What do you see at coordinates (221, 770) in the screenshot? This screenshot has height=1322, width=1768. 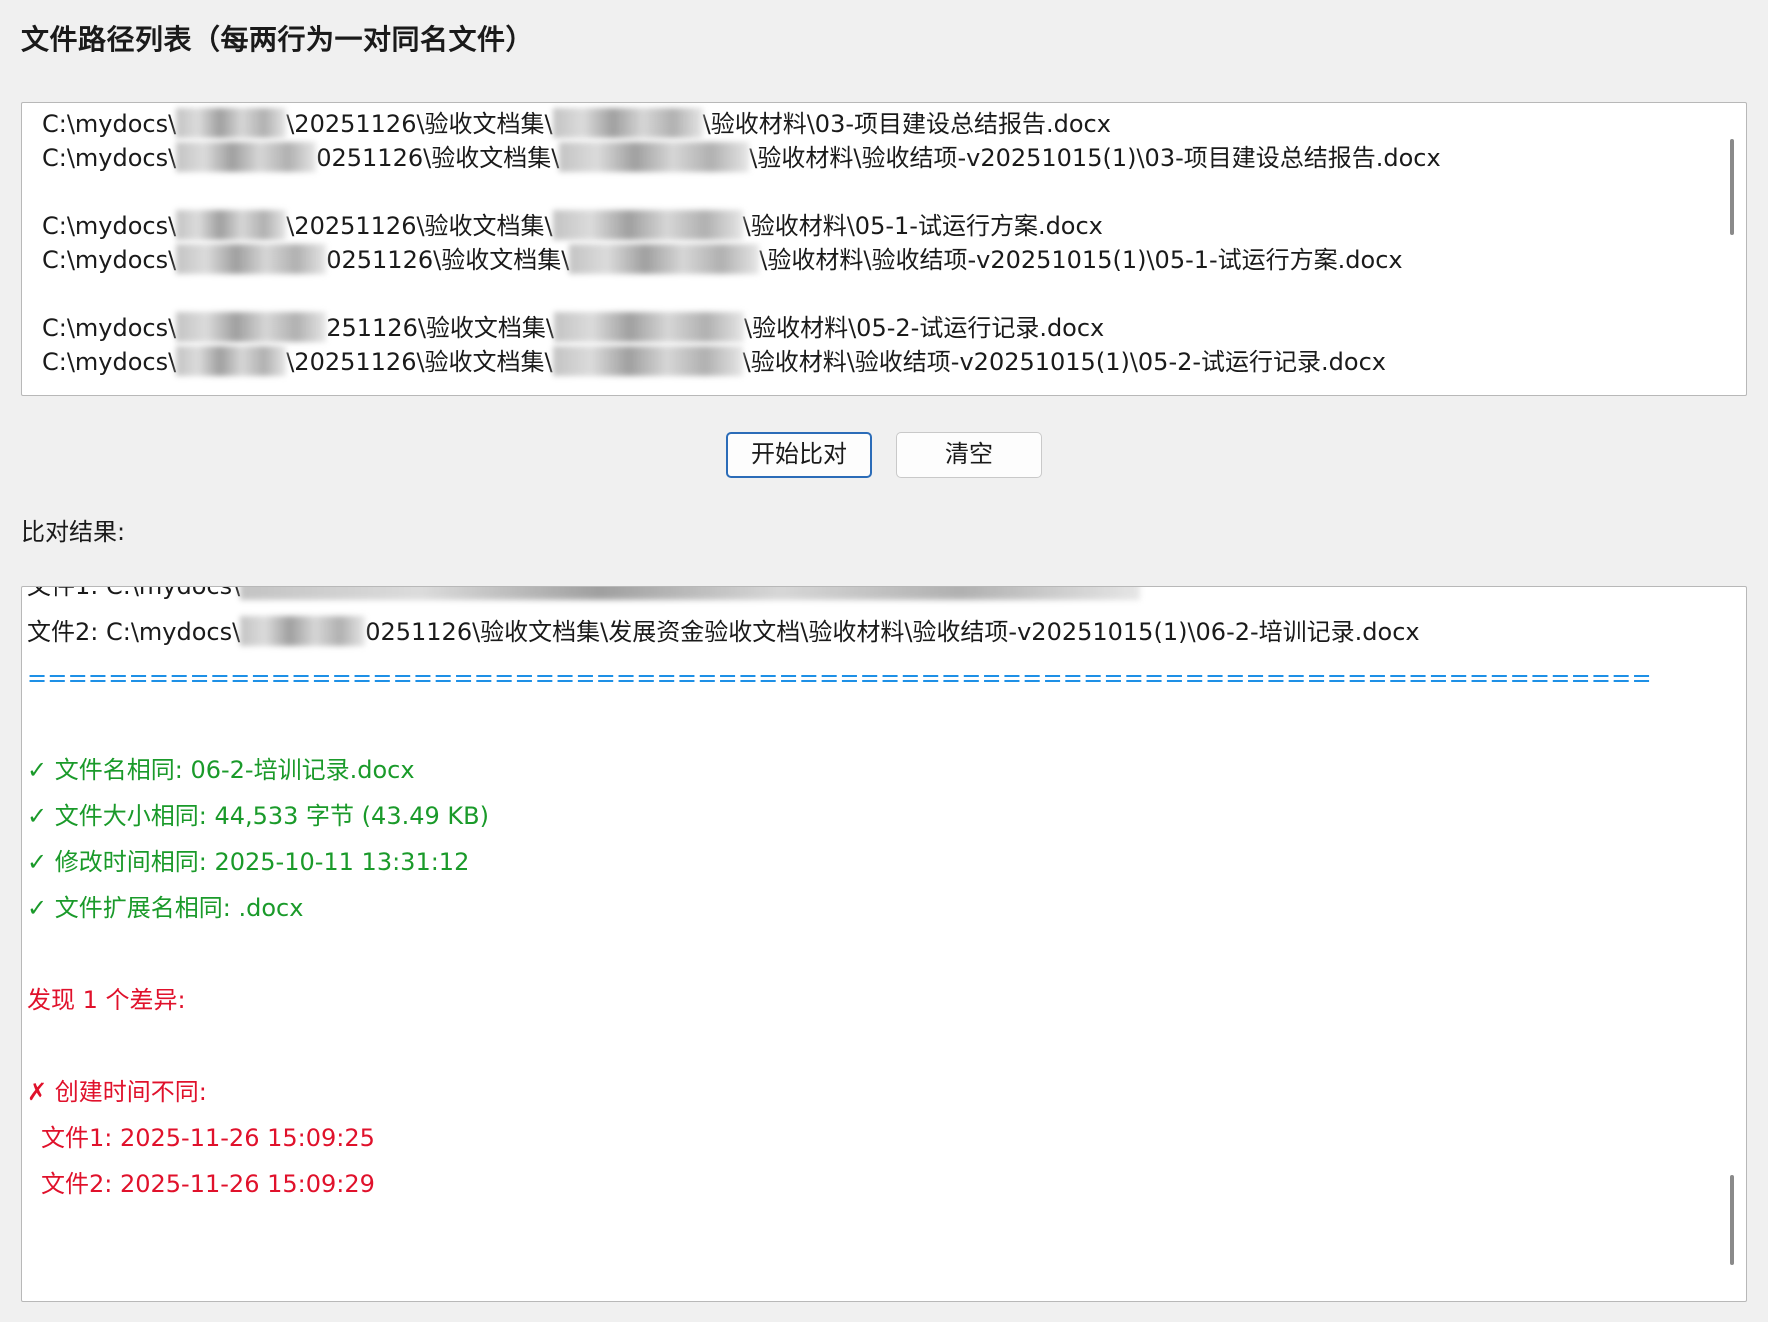 I see `result-same-name: ✓ 文件名相同: 06-2-培训记录.docx` at bounding box center [221, 770].